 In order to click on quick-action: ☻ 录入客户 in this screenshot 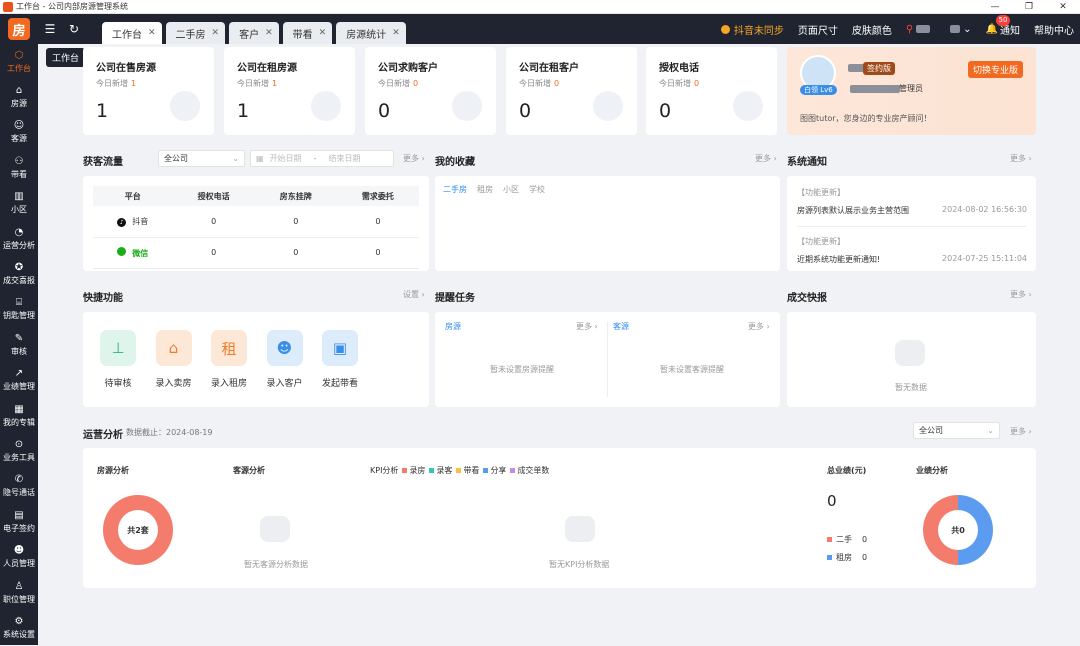, I will do `click(285, 359)`.